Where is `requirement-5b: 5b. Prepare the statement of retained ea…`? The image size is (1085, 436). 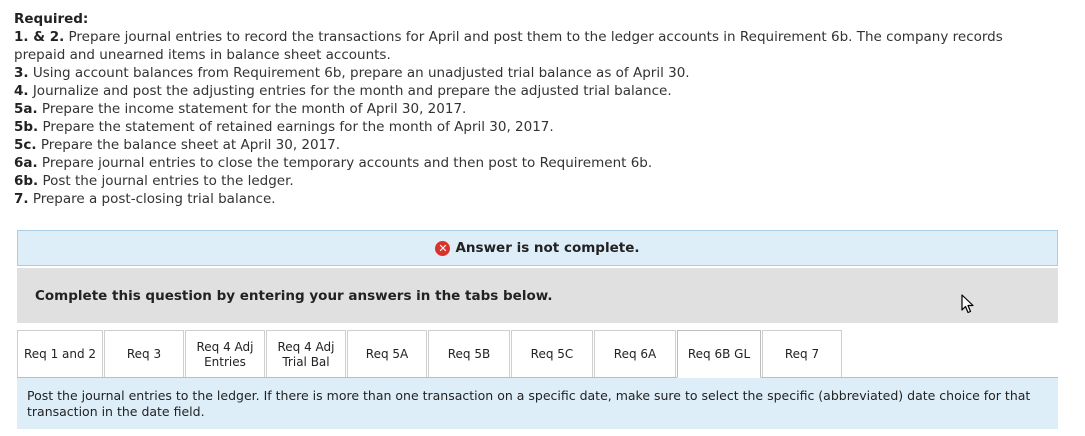 requirement-5b: 5b. Prepare the statement of retained ea… is located at coordinates (514, 127).